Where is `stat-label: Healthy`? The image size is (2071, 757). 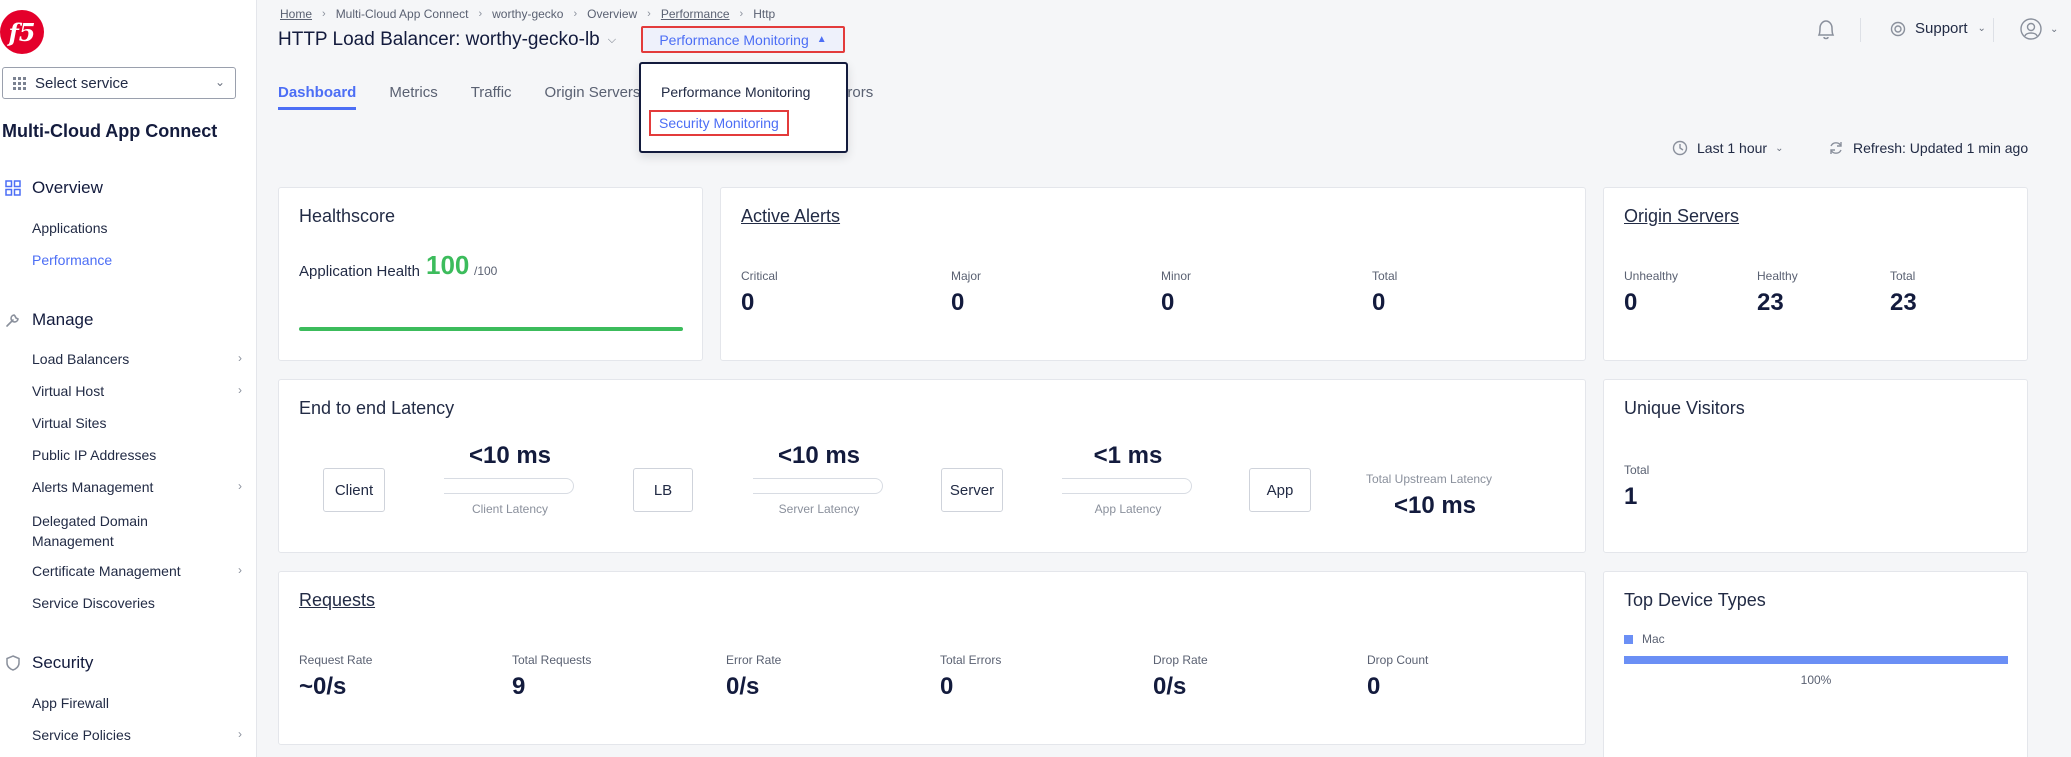
stat-label: Healthy is located at coordinates (1777, 276).